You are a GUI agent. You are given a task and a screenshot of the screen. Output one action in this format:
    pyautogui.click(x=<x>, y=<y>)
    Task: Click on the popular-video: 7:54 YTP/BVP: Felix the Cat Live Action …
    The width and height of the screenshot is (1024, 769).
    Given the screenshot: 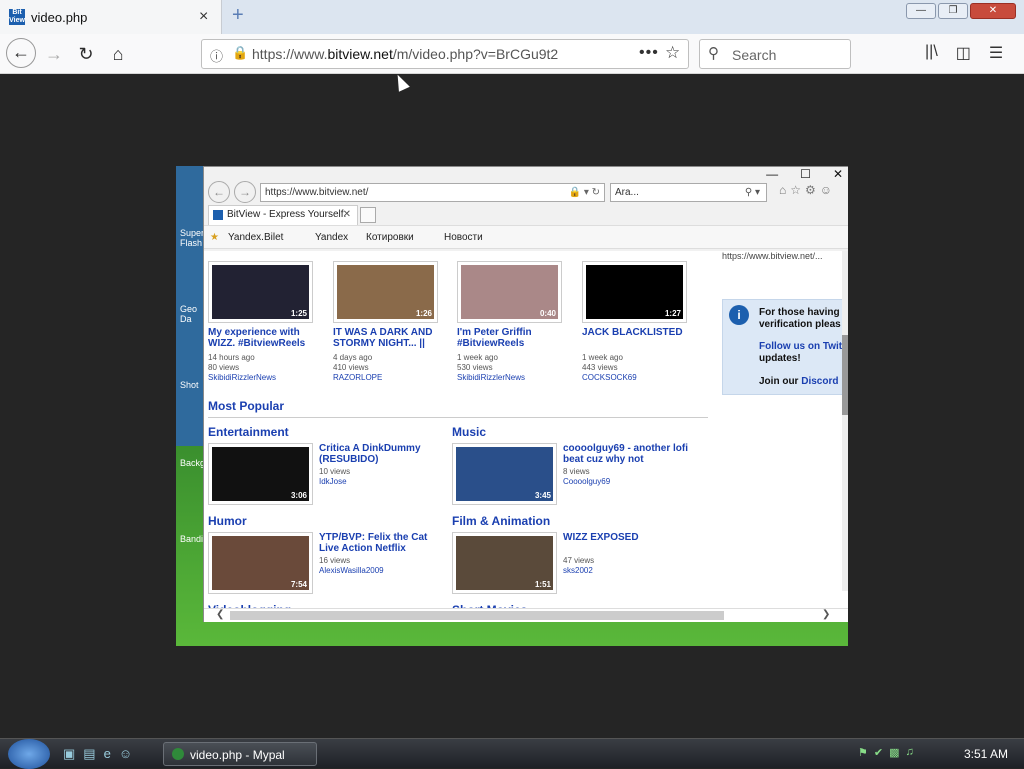 What is the action you would take?
    pyautogui.click(x=328, y=563)
    